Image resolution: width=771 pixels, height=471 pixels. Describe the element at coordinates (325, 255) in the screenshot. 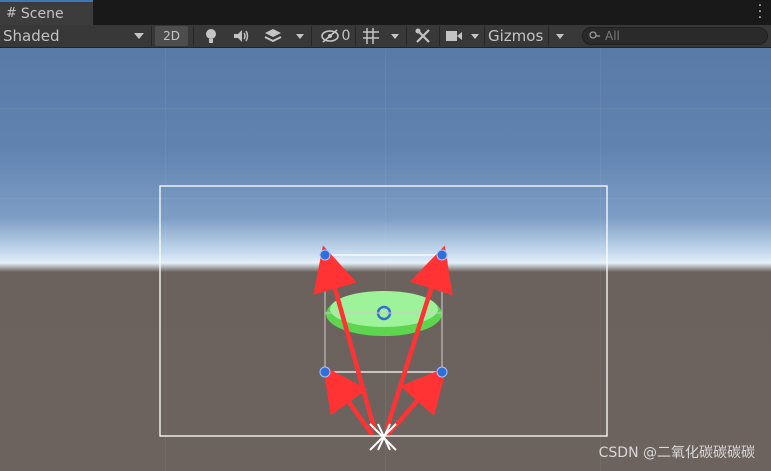

I see `corner-handle-top-left` at that location.